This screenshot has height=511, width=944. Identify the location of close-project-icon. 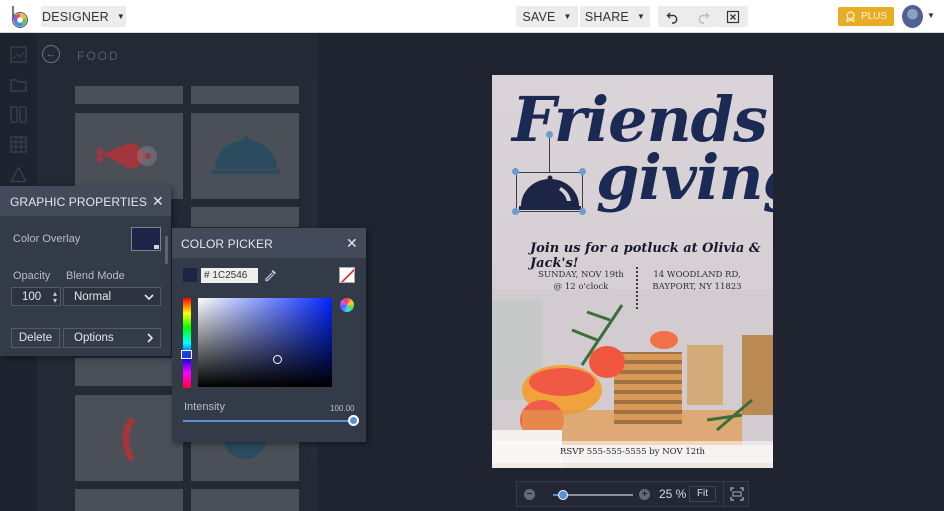
(732, 16).